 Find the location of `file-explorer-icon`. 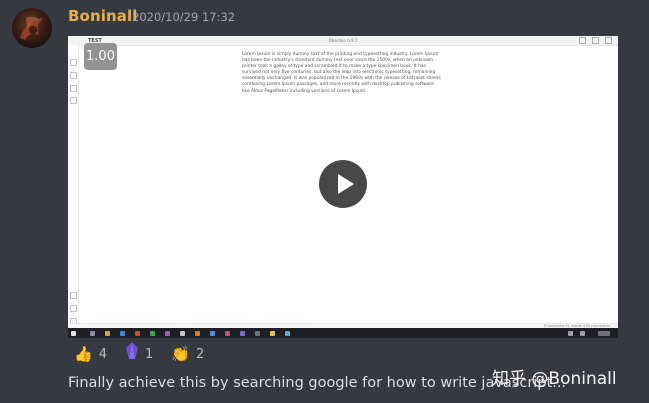

file-explorer-icon is located at coordinates (73, 62).